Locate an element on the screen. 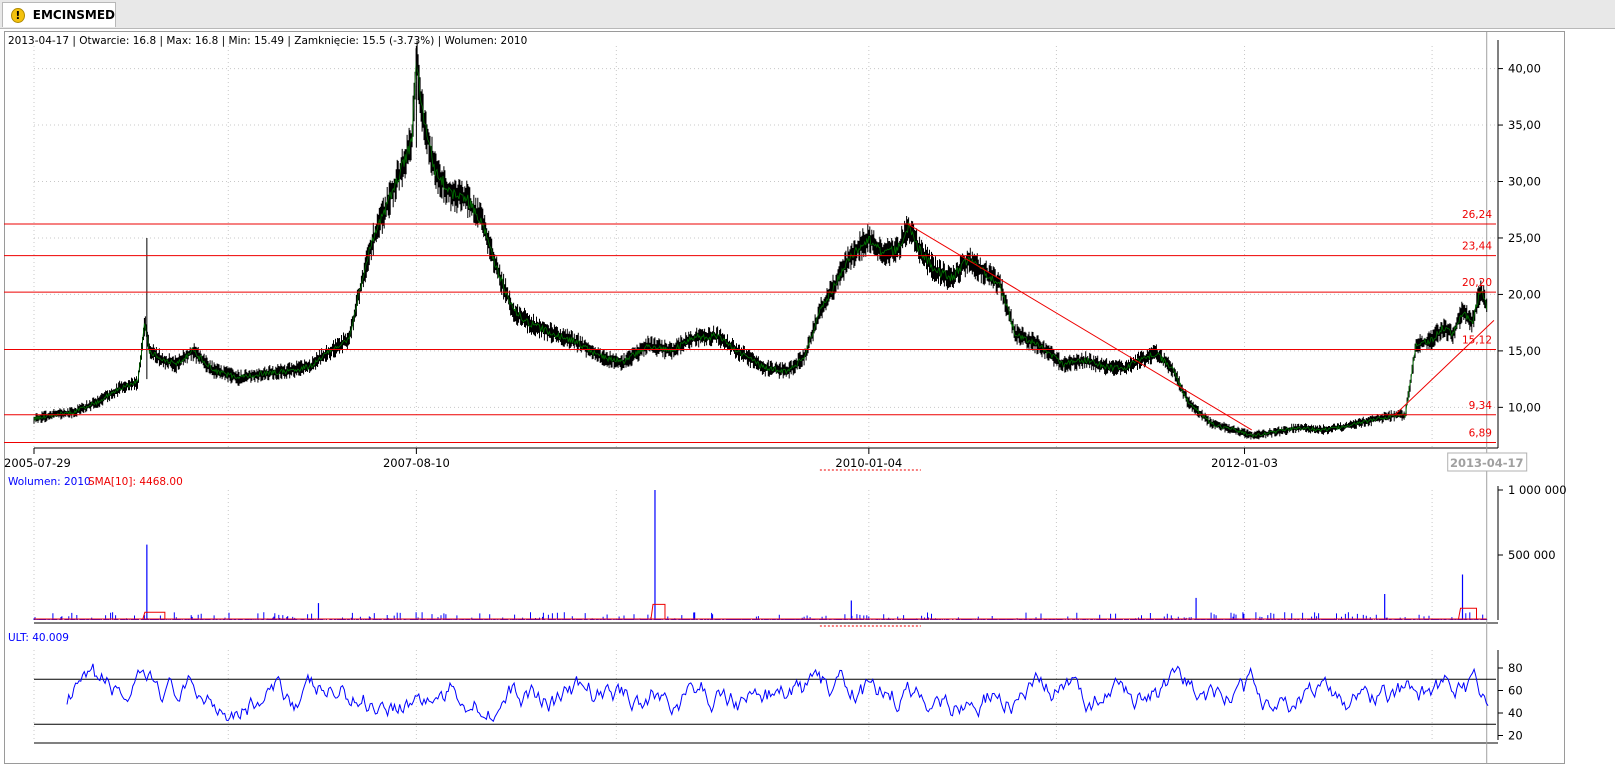  y-tick-label: 15,00 is located at coordinates (1524, 351).